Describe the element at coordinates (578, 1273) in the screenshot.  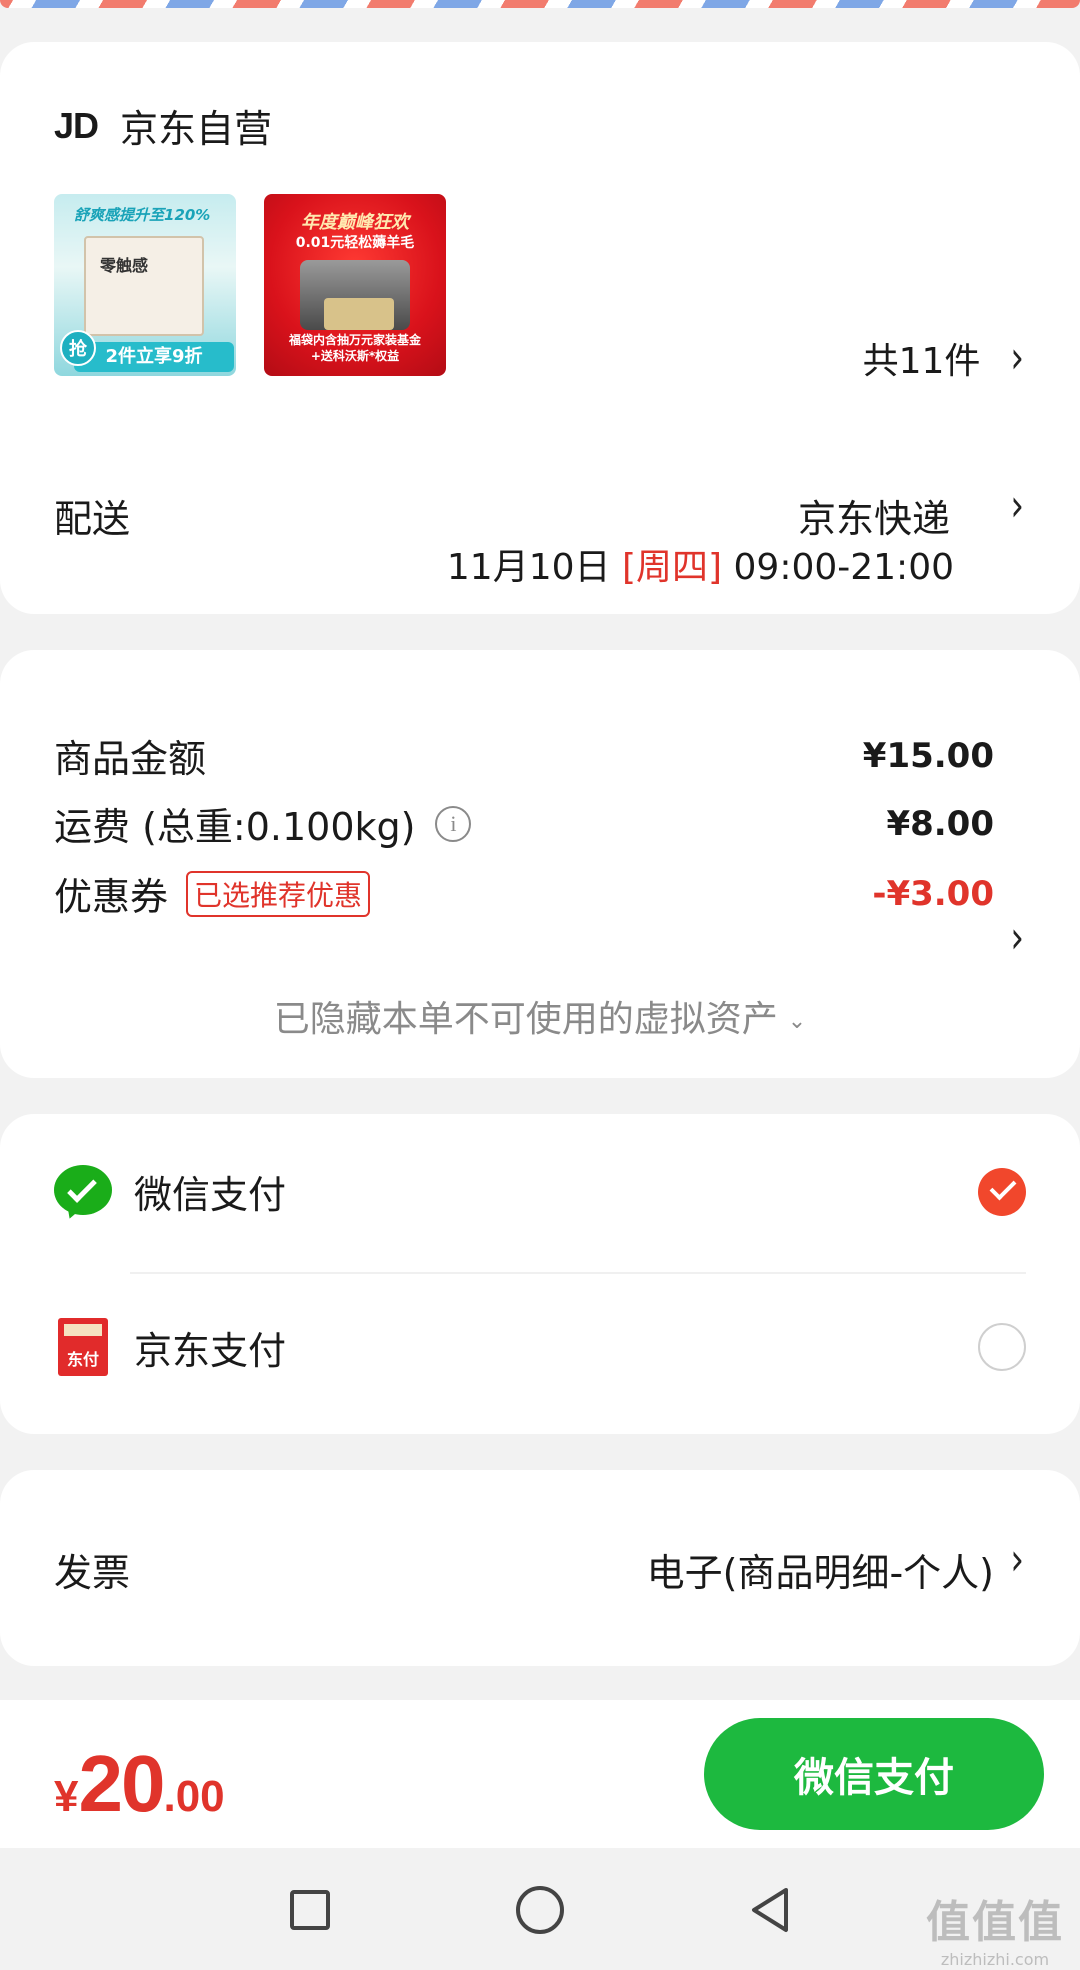
I see `divider` at that location.